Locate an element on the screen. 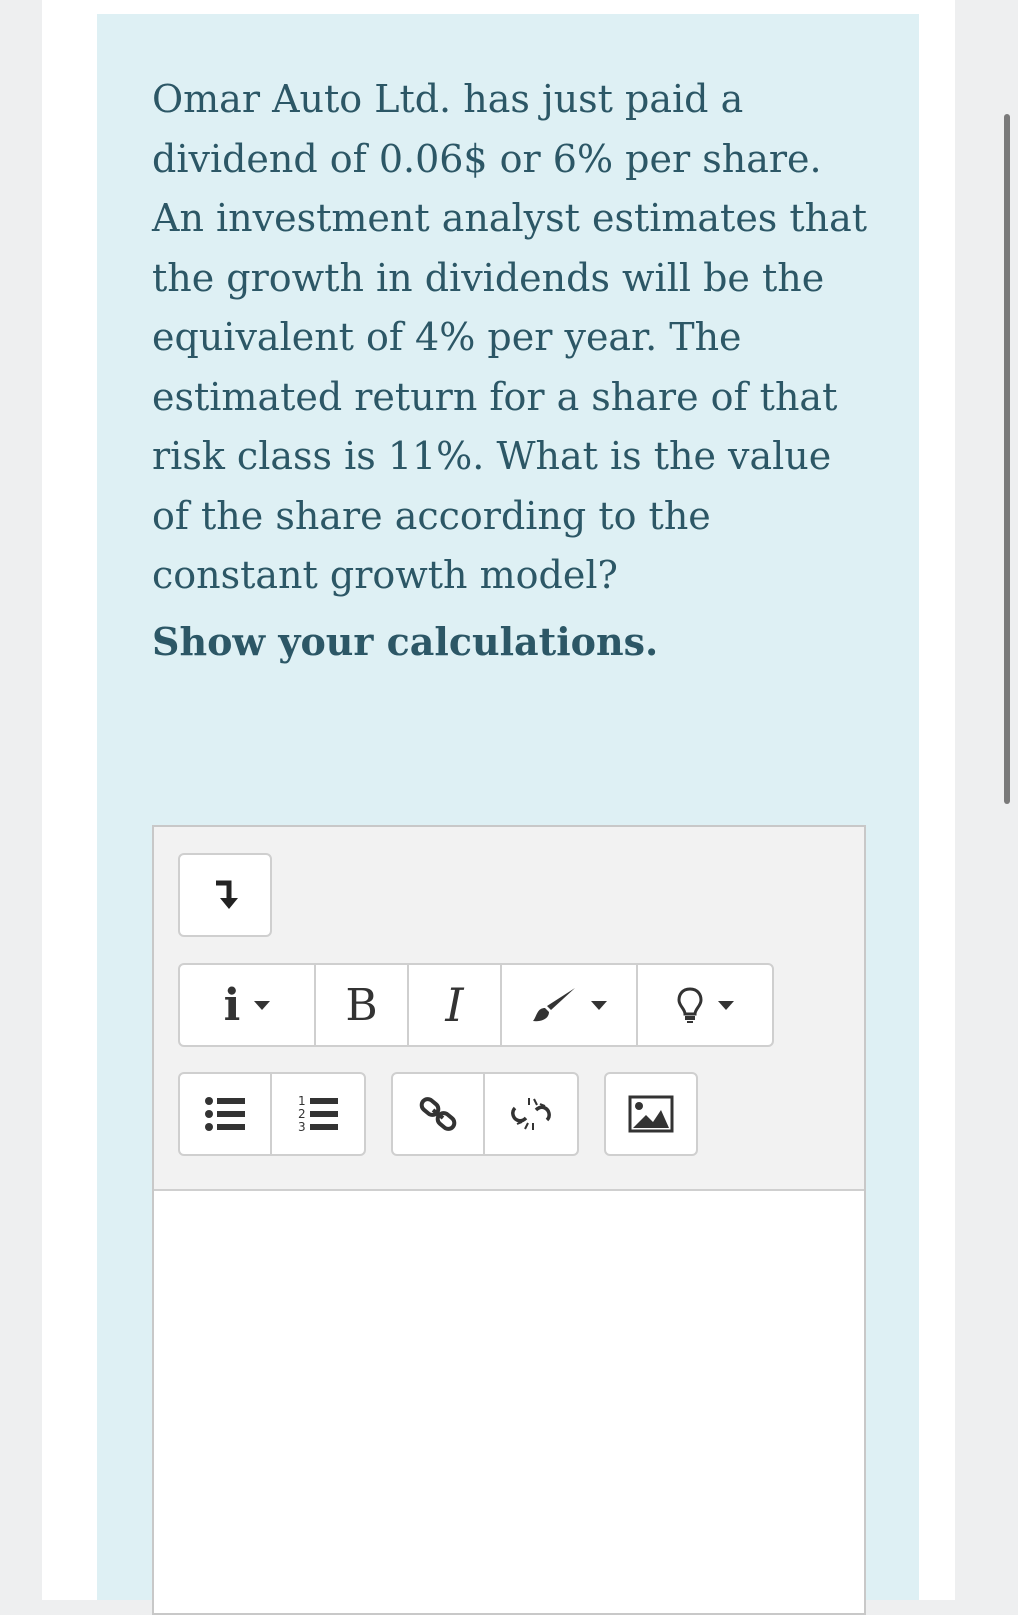 The width and height of the screenshot is (1018, 1615). insert-image-button is located at coordinates (651, 1114).